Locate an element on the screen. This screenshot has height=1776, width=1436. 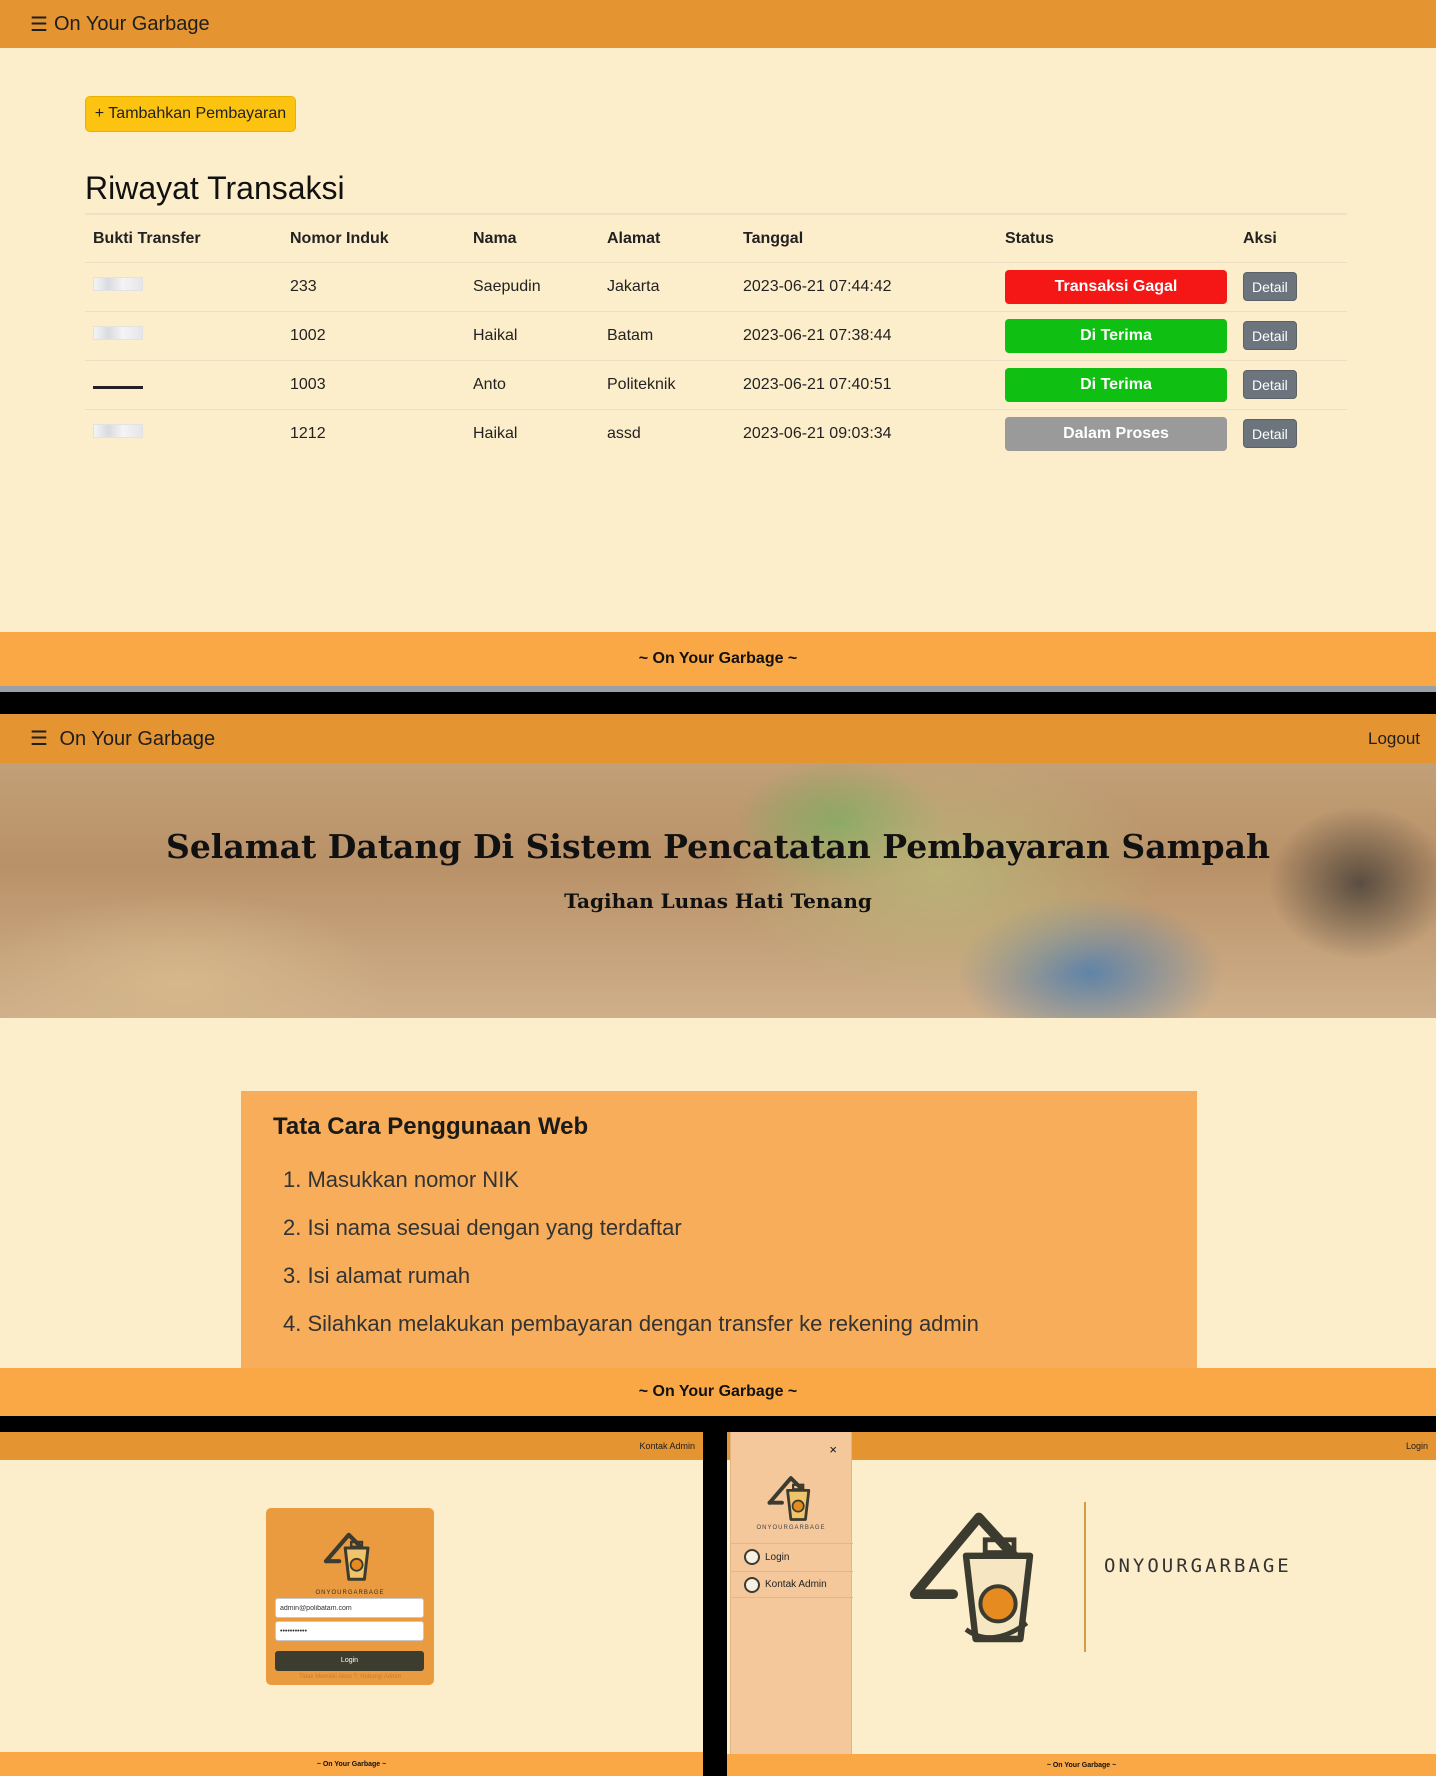
sidebar-item-login: Login is located at coordinates (792, 1556).